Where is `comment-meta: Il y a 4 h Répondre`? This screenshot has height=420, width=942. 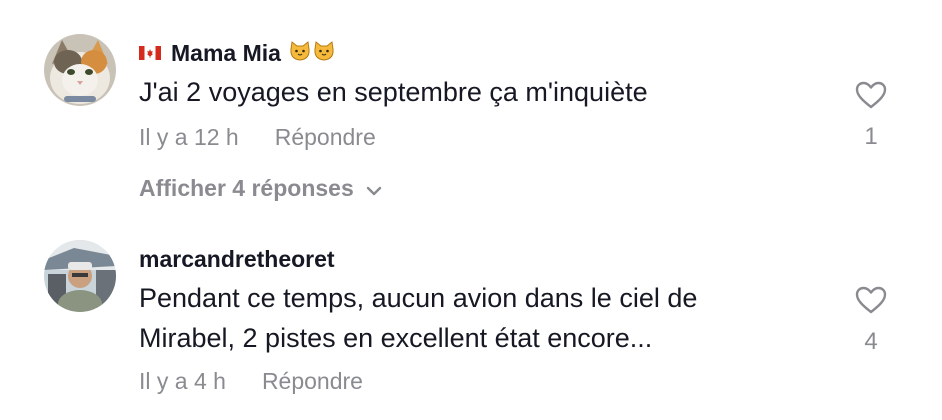
comment-meta: Il y a 4 h Répondre is located at coordinates (251, 381).